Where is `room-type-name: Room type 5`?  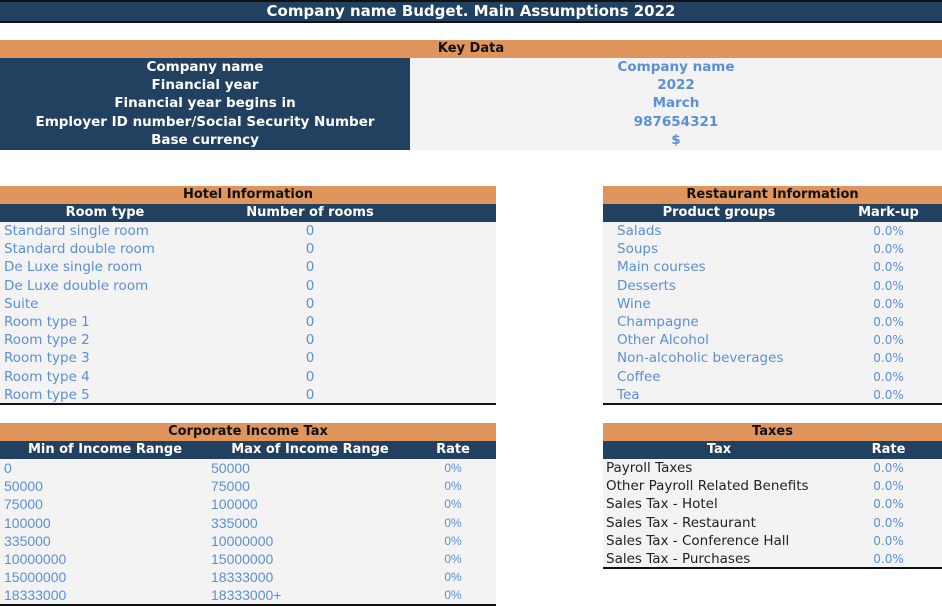 room-type-name: Room type 5 is located at coordinates (47, 394).